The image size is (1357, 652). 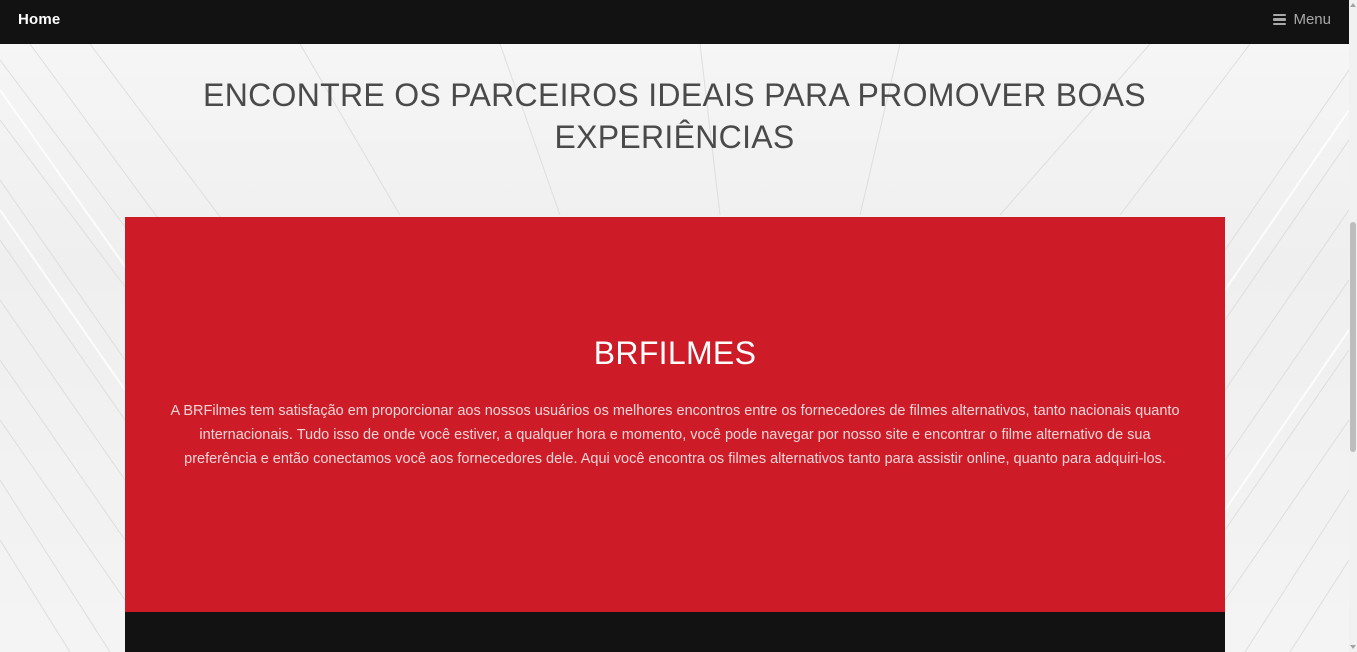 What do you see at coordinates (675, 632) in the screenshot?
I see `next-section-band` at bounding box center [675, 632].